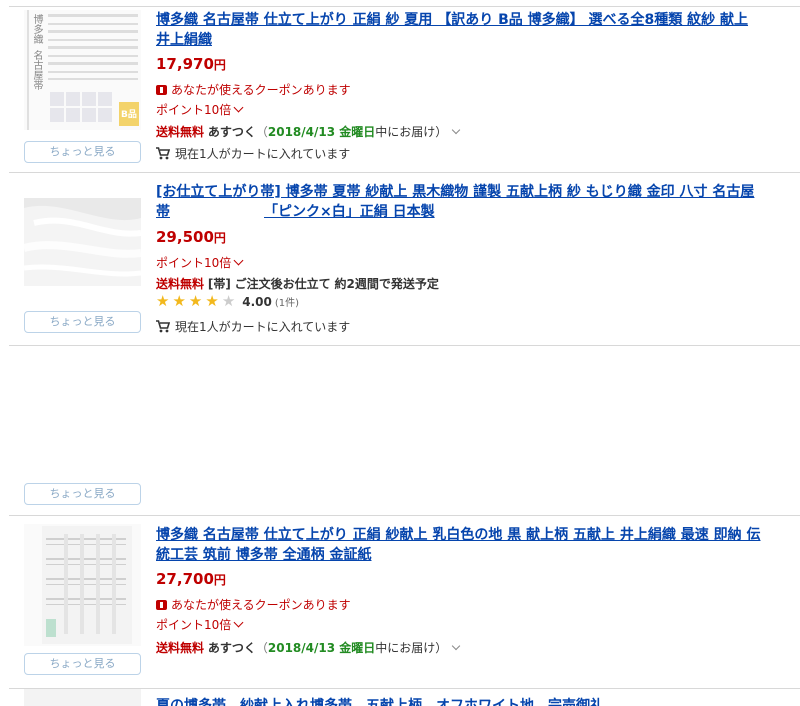  Describe the element at coordinates (380, 702) in the screenshot. I see `product-title-line1: 夏の博多帯 紗献上入れ博多帯 五献上柄 オフホワイト地 完売御礼` at that location.